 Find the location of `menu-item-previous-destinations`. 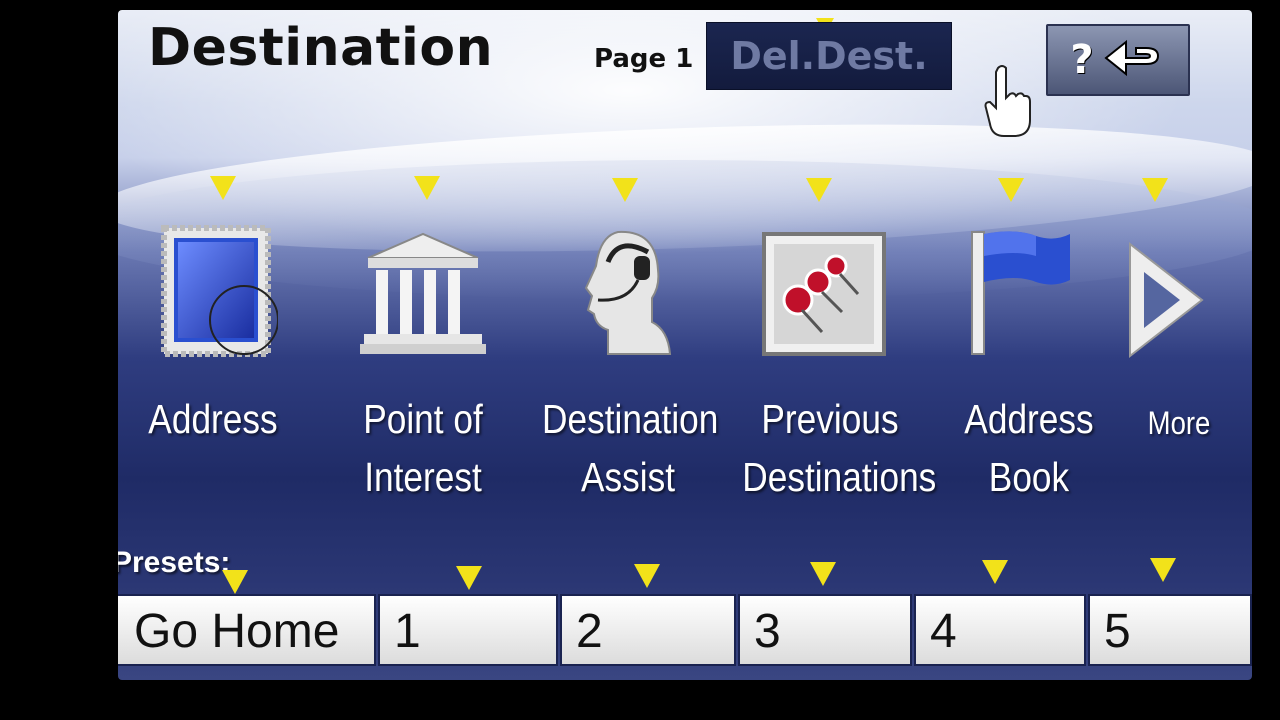

menu-item-previous-destinations is located at coordinates (824, 296).